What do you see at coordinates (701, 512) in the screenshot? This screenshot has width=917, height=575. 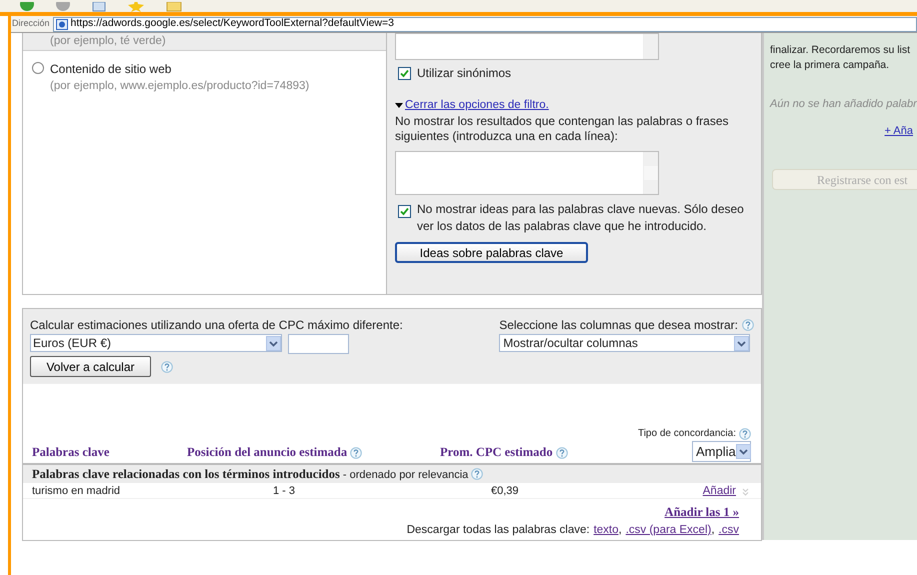 I see `add-all-link: Añadir las 1 »` at bounding box center [701, 512].